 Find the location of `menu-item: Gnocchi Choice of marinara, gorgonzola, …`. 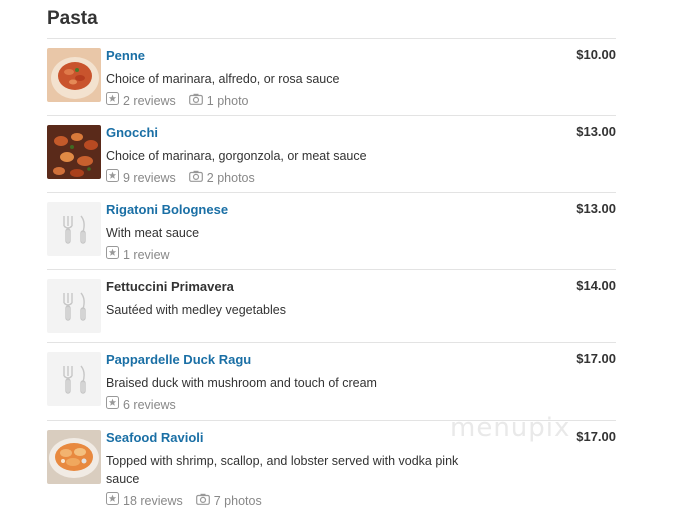

menu-item: Gnocchi Choice of marinara, gorgonzola, … is located at coordinates (331, 153).